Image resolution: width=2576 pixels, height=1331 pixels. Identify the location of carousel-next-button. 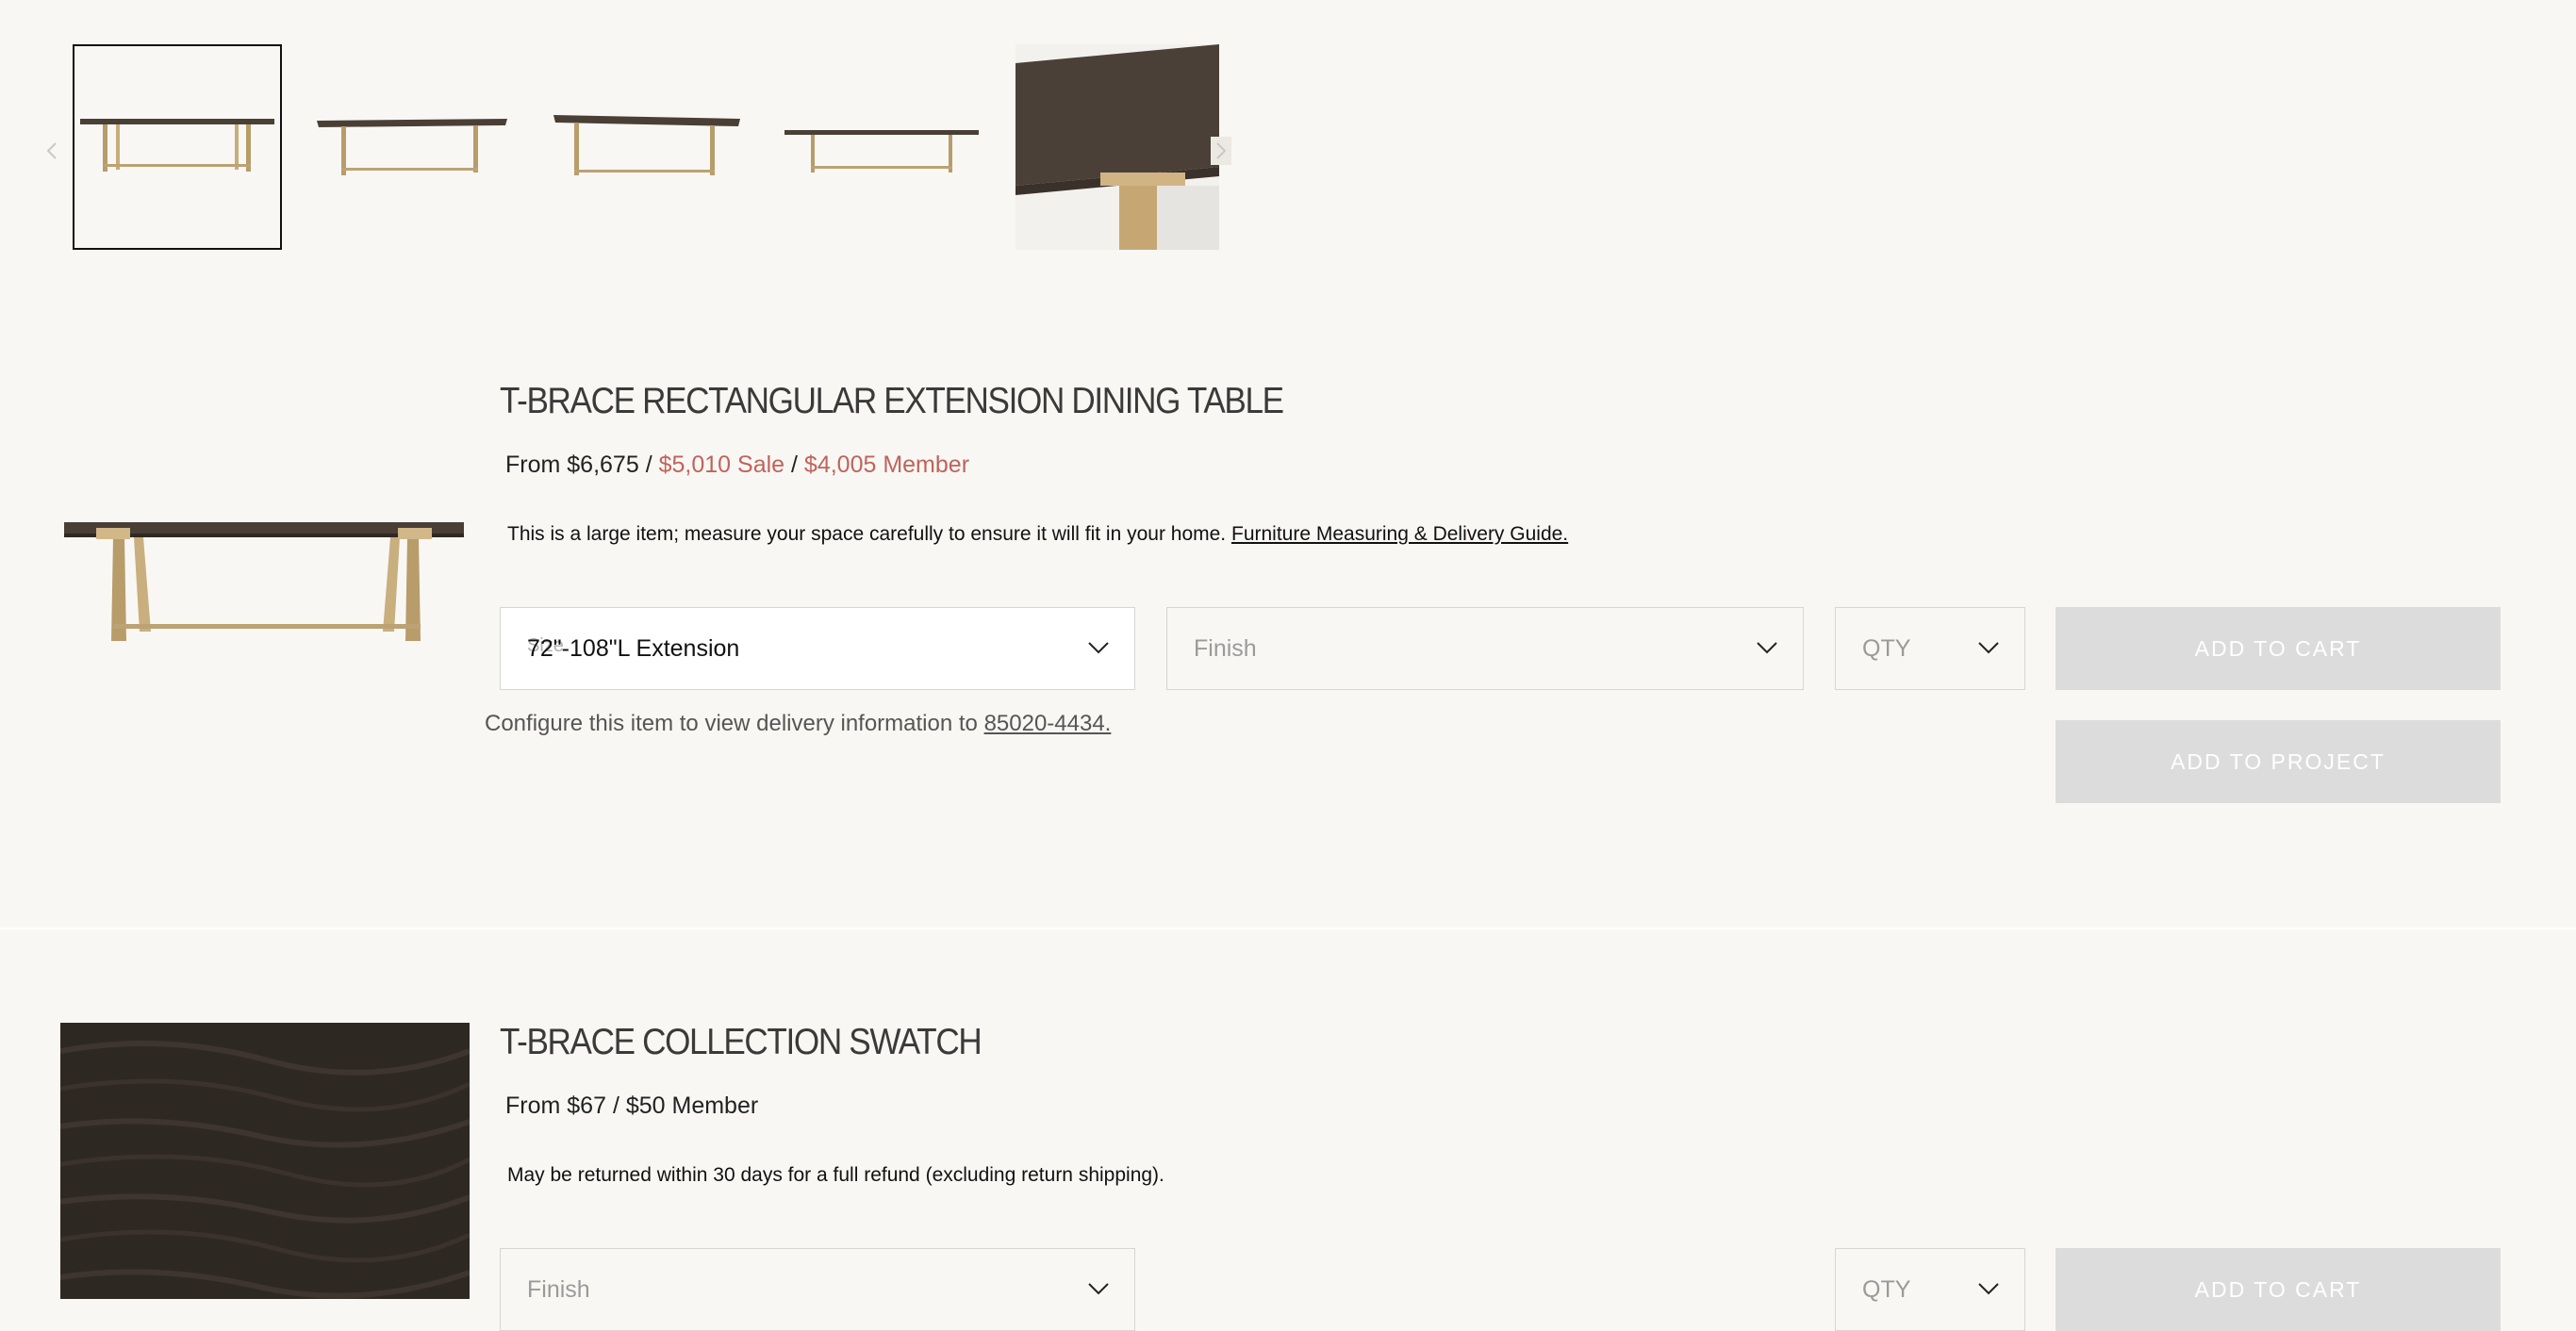
(1221, 151).